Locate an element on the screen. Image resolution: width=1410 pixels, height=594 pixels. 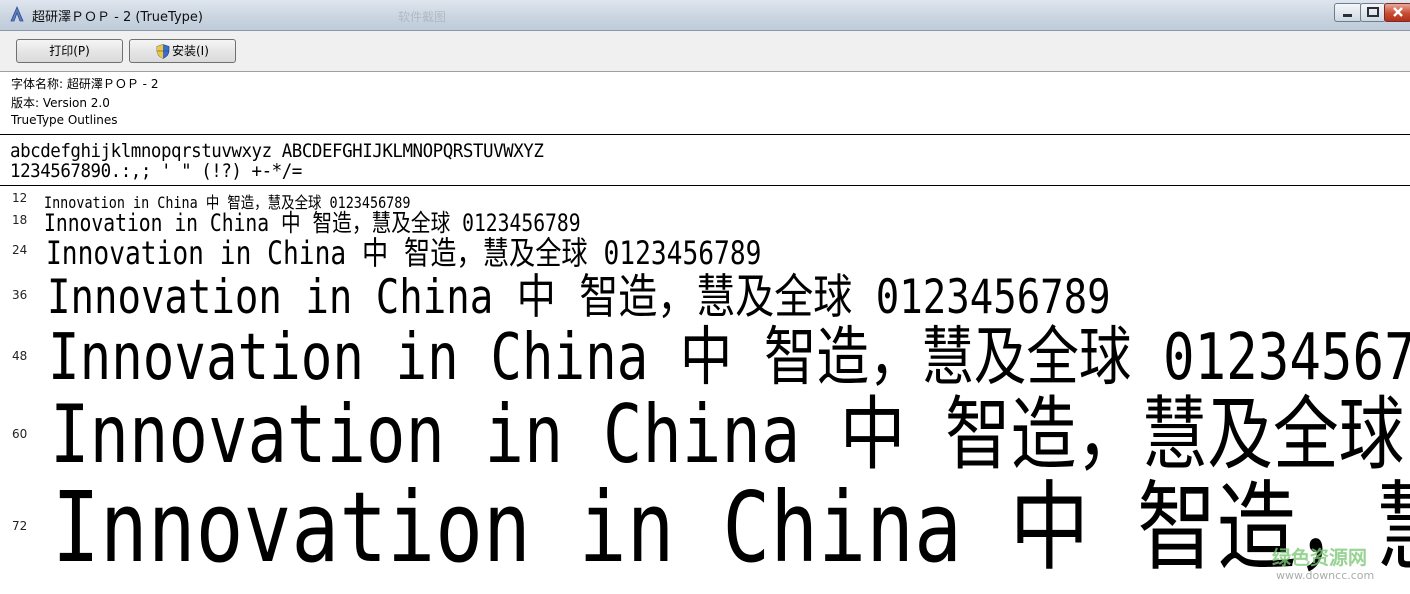
print-button: 打印(P) is located at coordinates (69, 51).